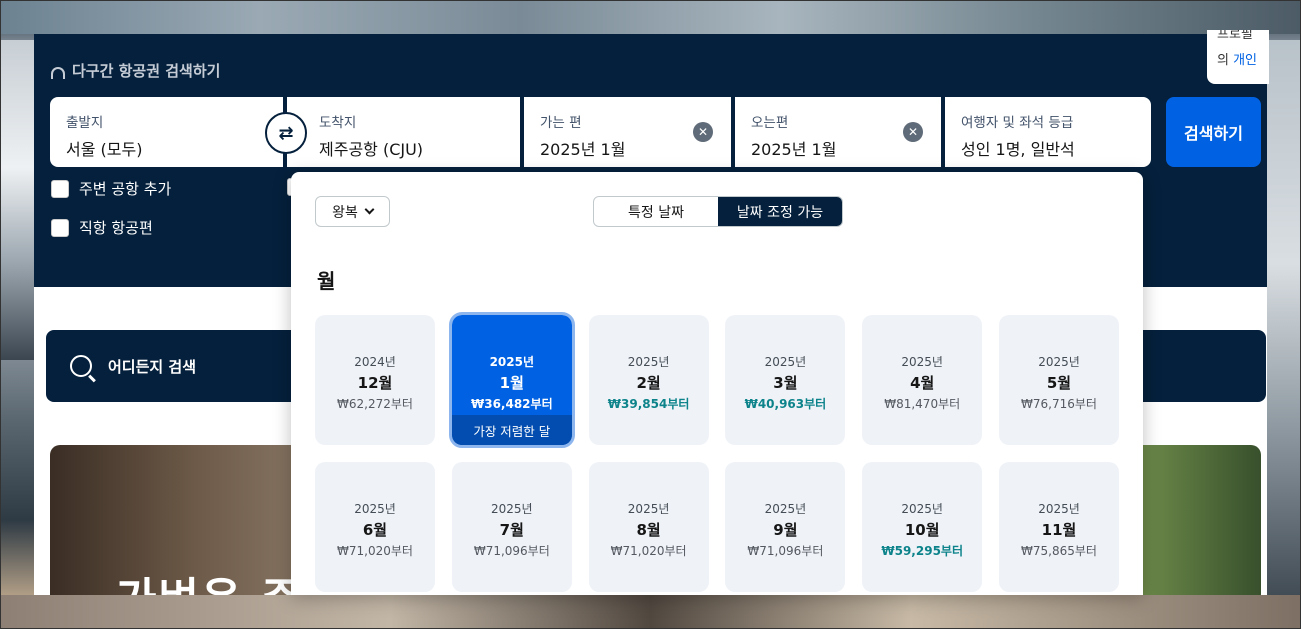  Describe the element at coordinates (648, 383) in the screenshot. I see `month-name: 2월` at that location.